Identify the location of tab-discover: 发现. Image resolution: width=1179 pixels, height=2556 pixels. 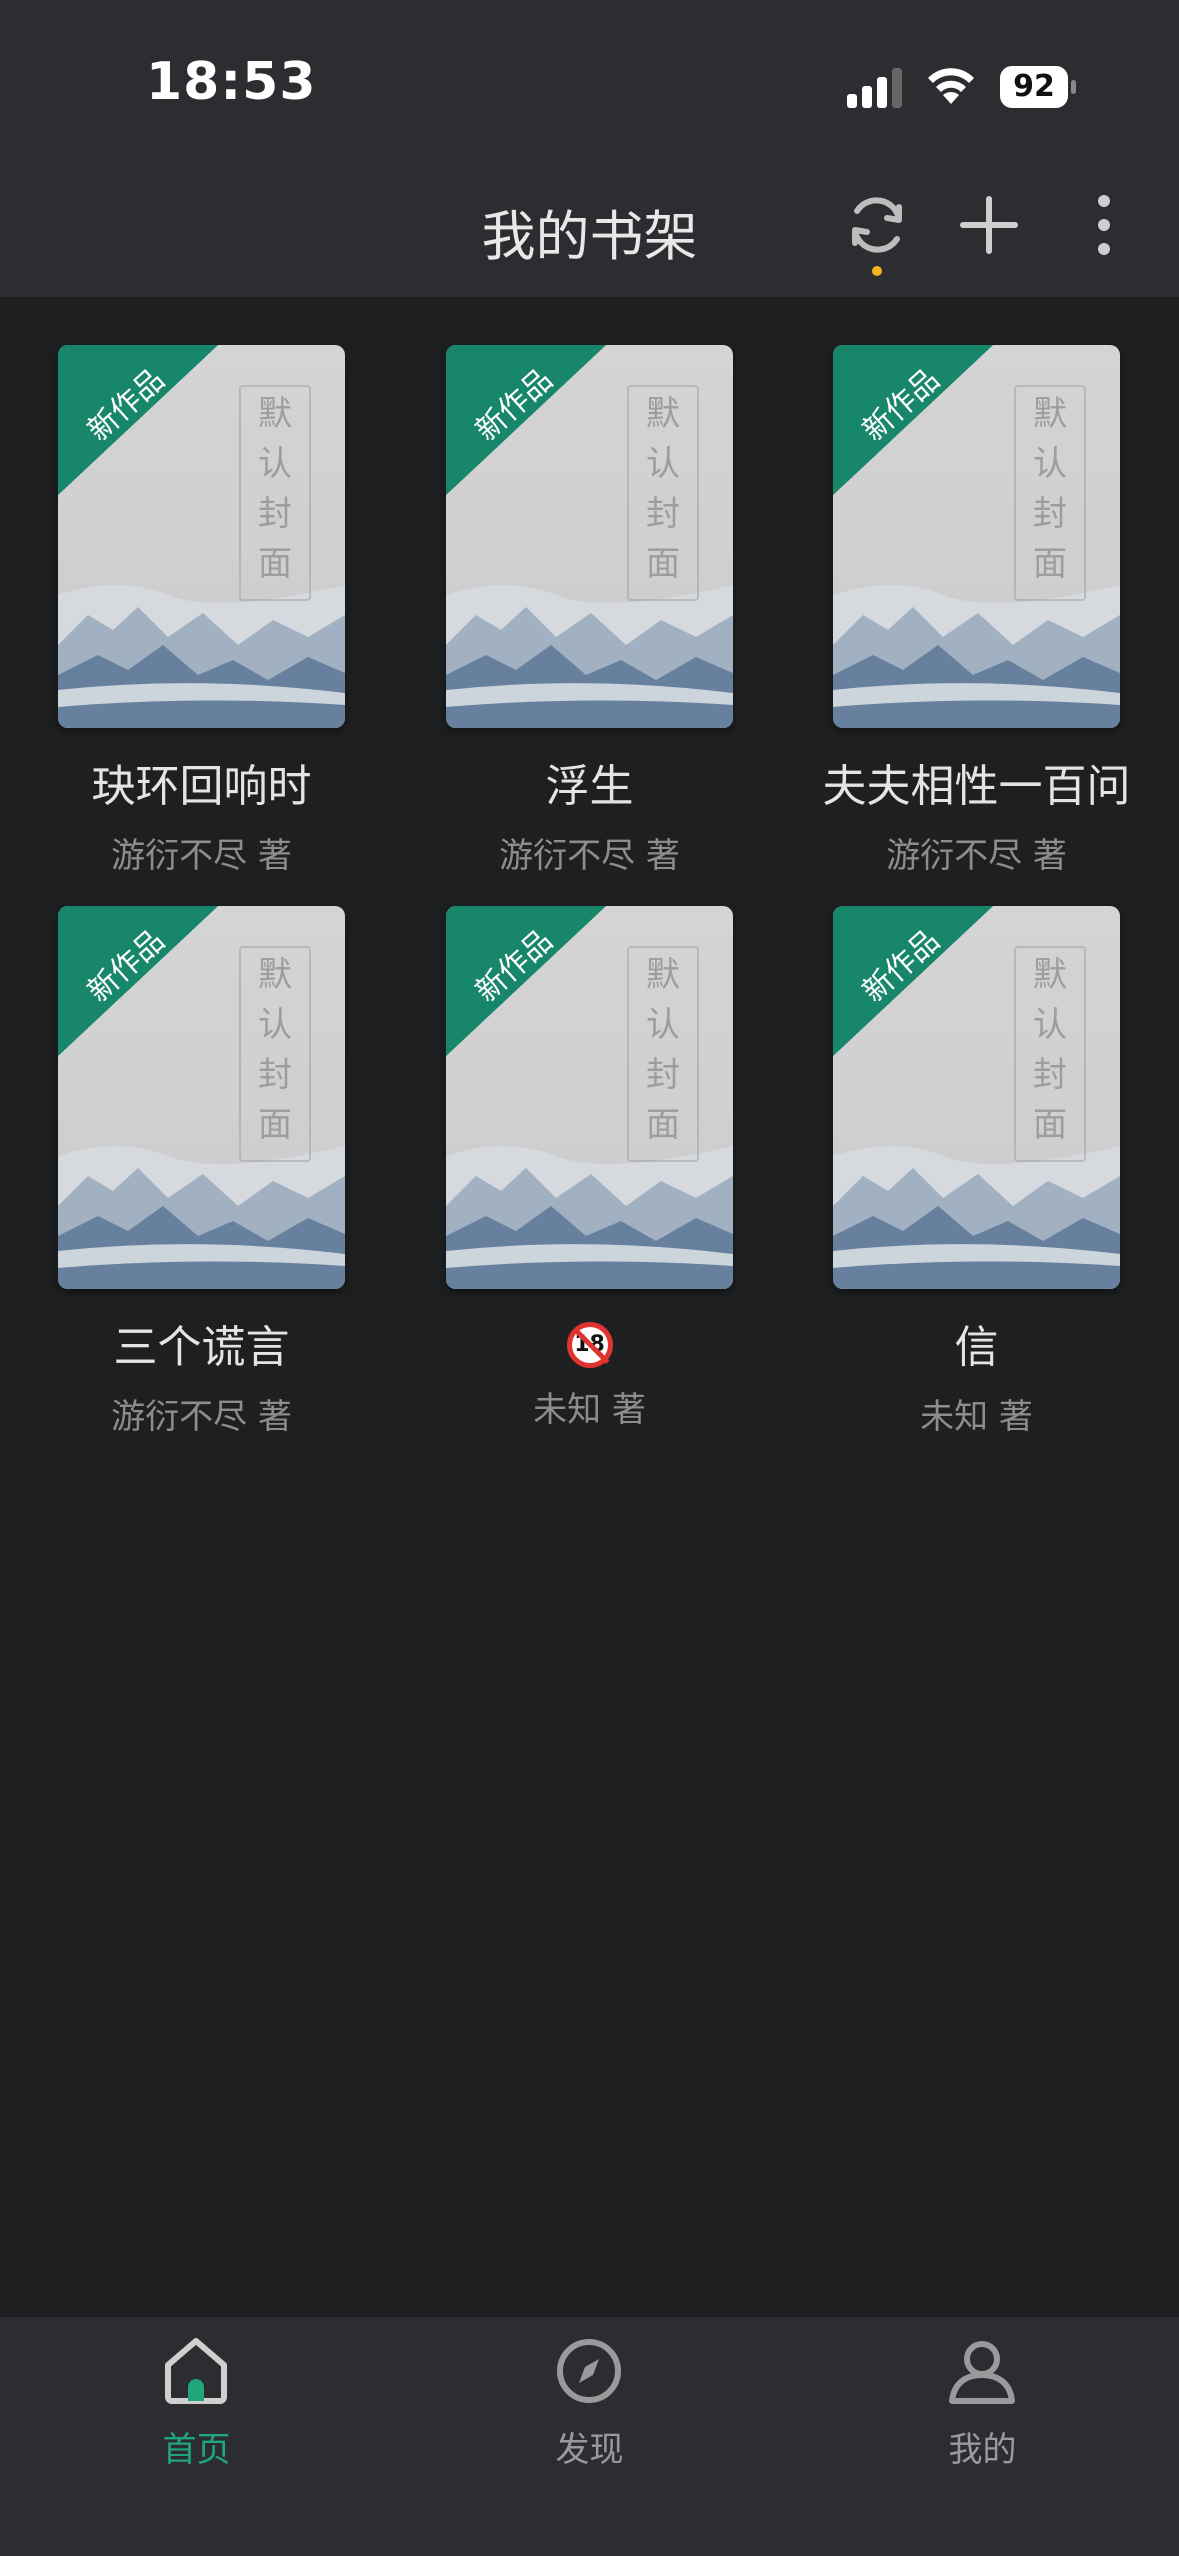
(589, 2436).